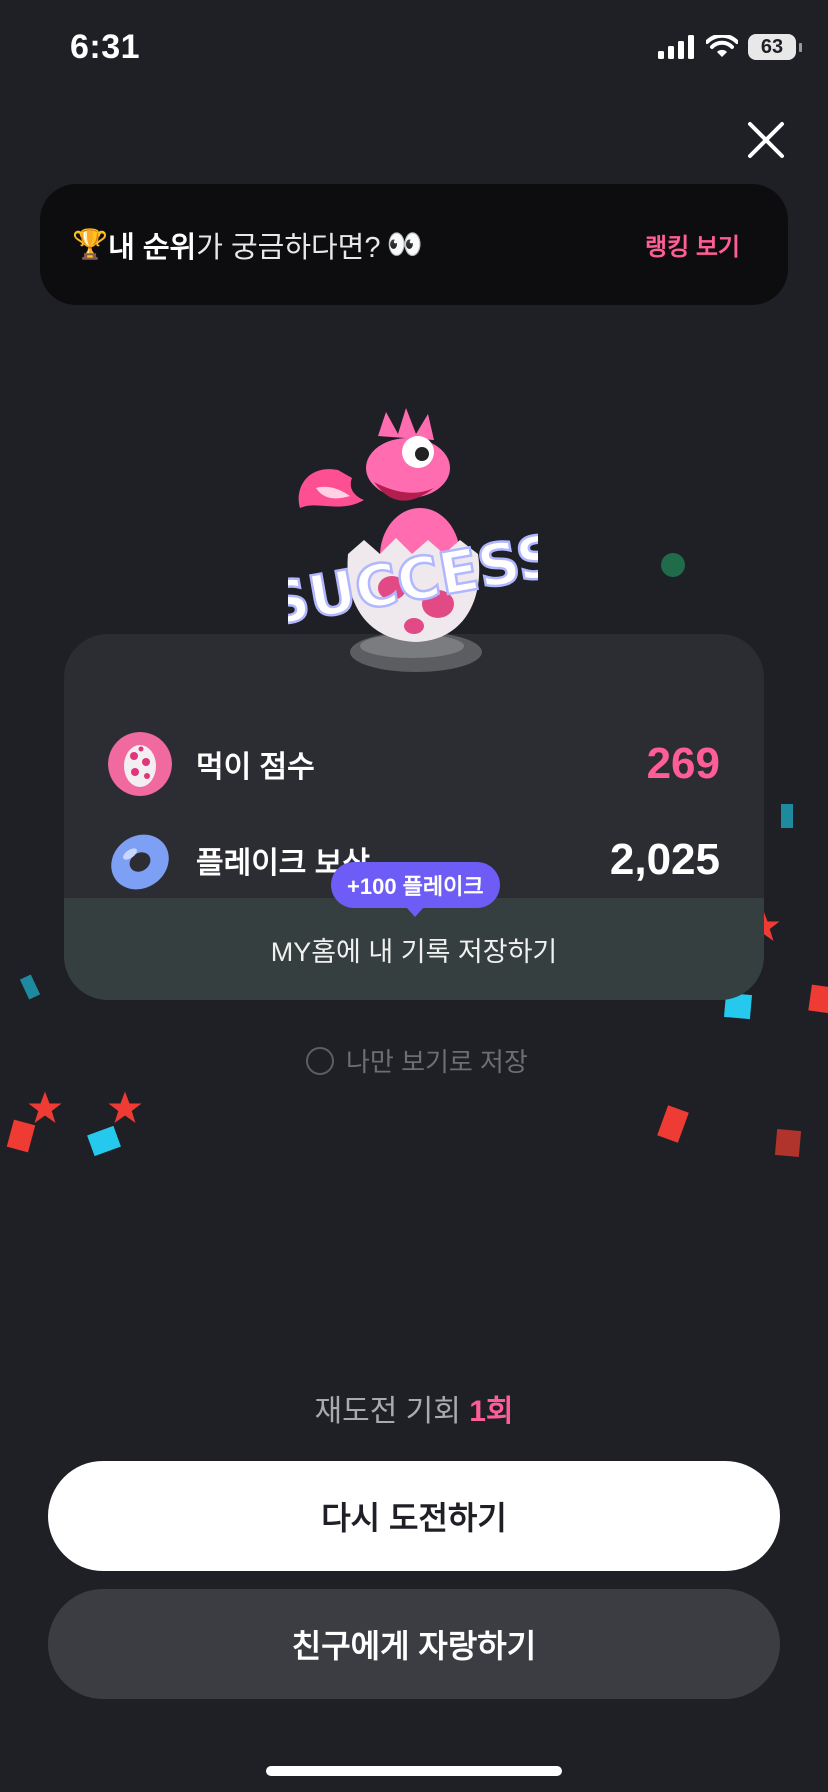 The image size is (828, 1792). What do you see at coordinates (387, 1411) in the screenshot?
I see `retry-chances-label: 재도전 기회` at bounding box center [387, 1411].